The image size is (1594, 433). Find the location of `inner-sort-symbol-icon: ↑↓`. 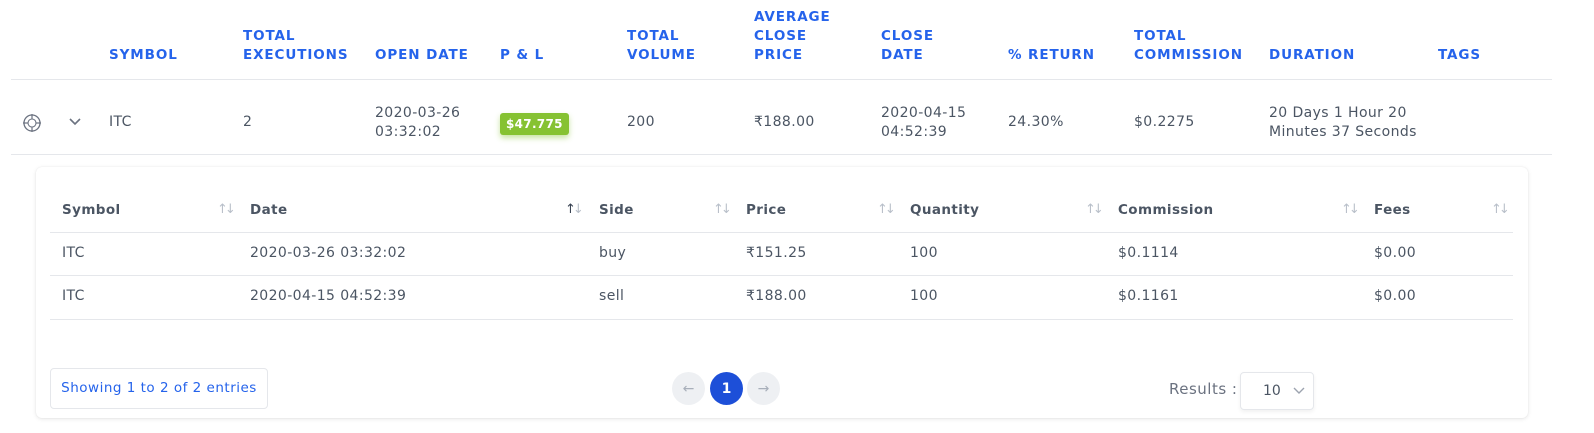

inner-sort-symbol-icon: ↑↓ is located at coordinates (226, 209).